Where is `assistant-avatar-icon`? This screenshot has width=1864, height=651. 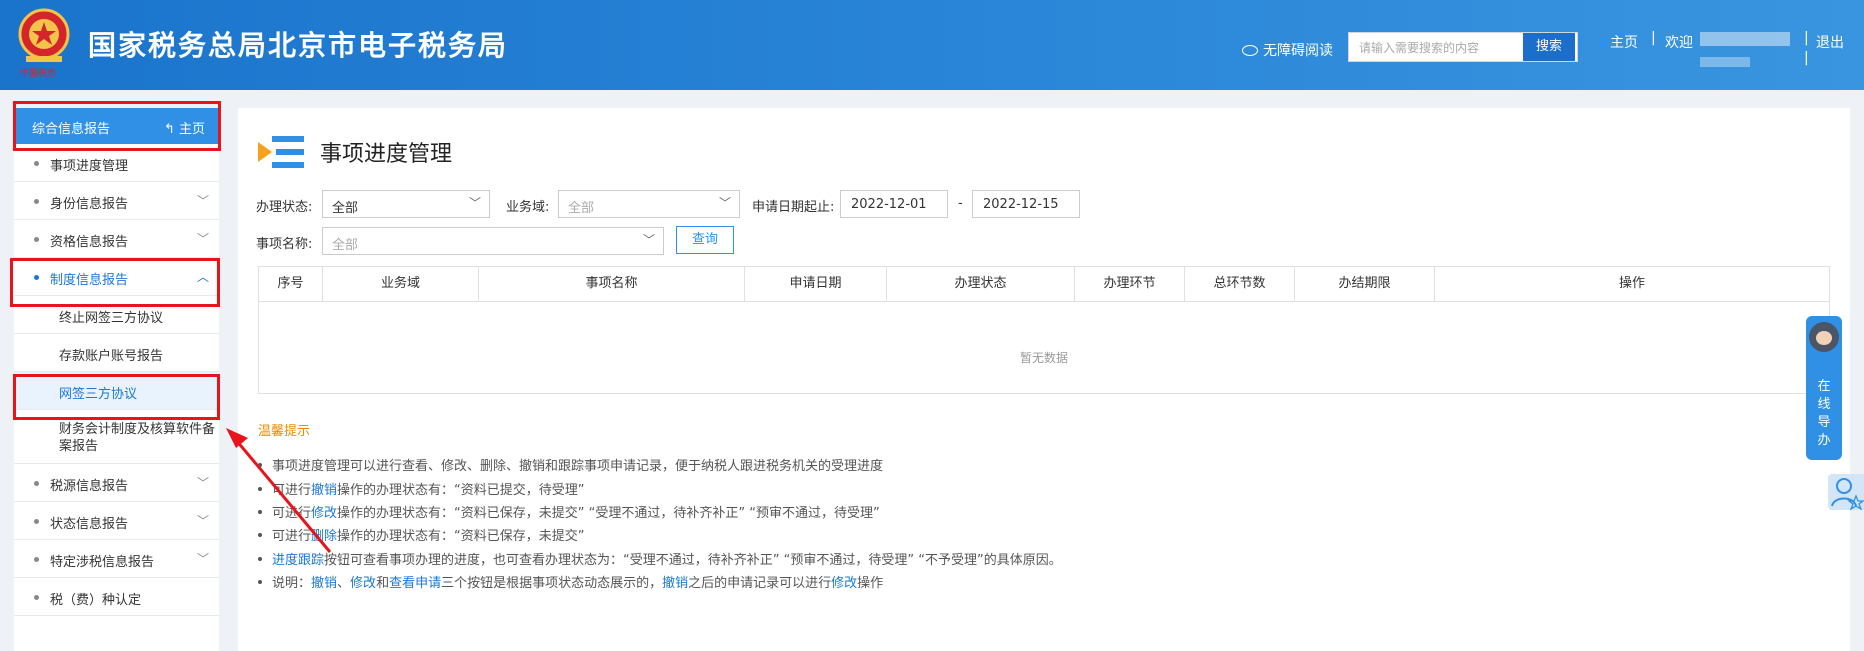
assistant-avatar-icon is located at coordinates (1824, 337).